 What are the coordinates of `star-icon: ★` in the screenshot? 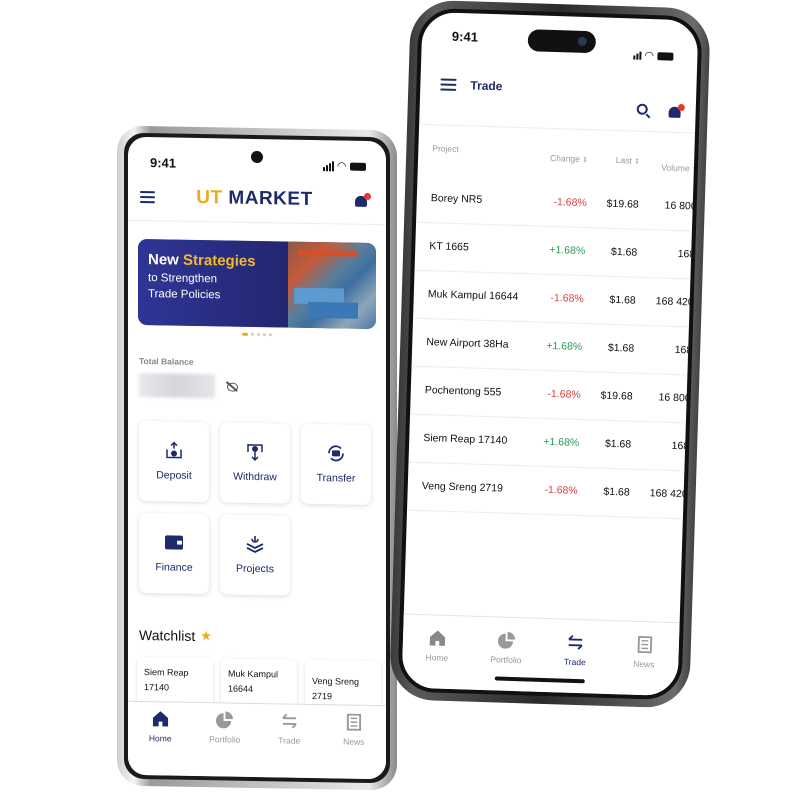 It's located at (206, 636).